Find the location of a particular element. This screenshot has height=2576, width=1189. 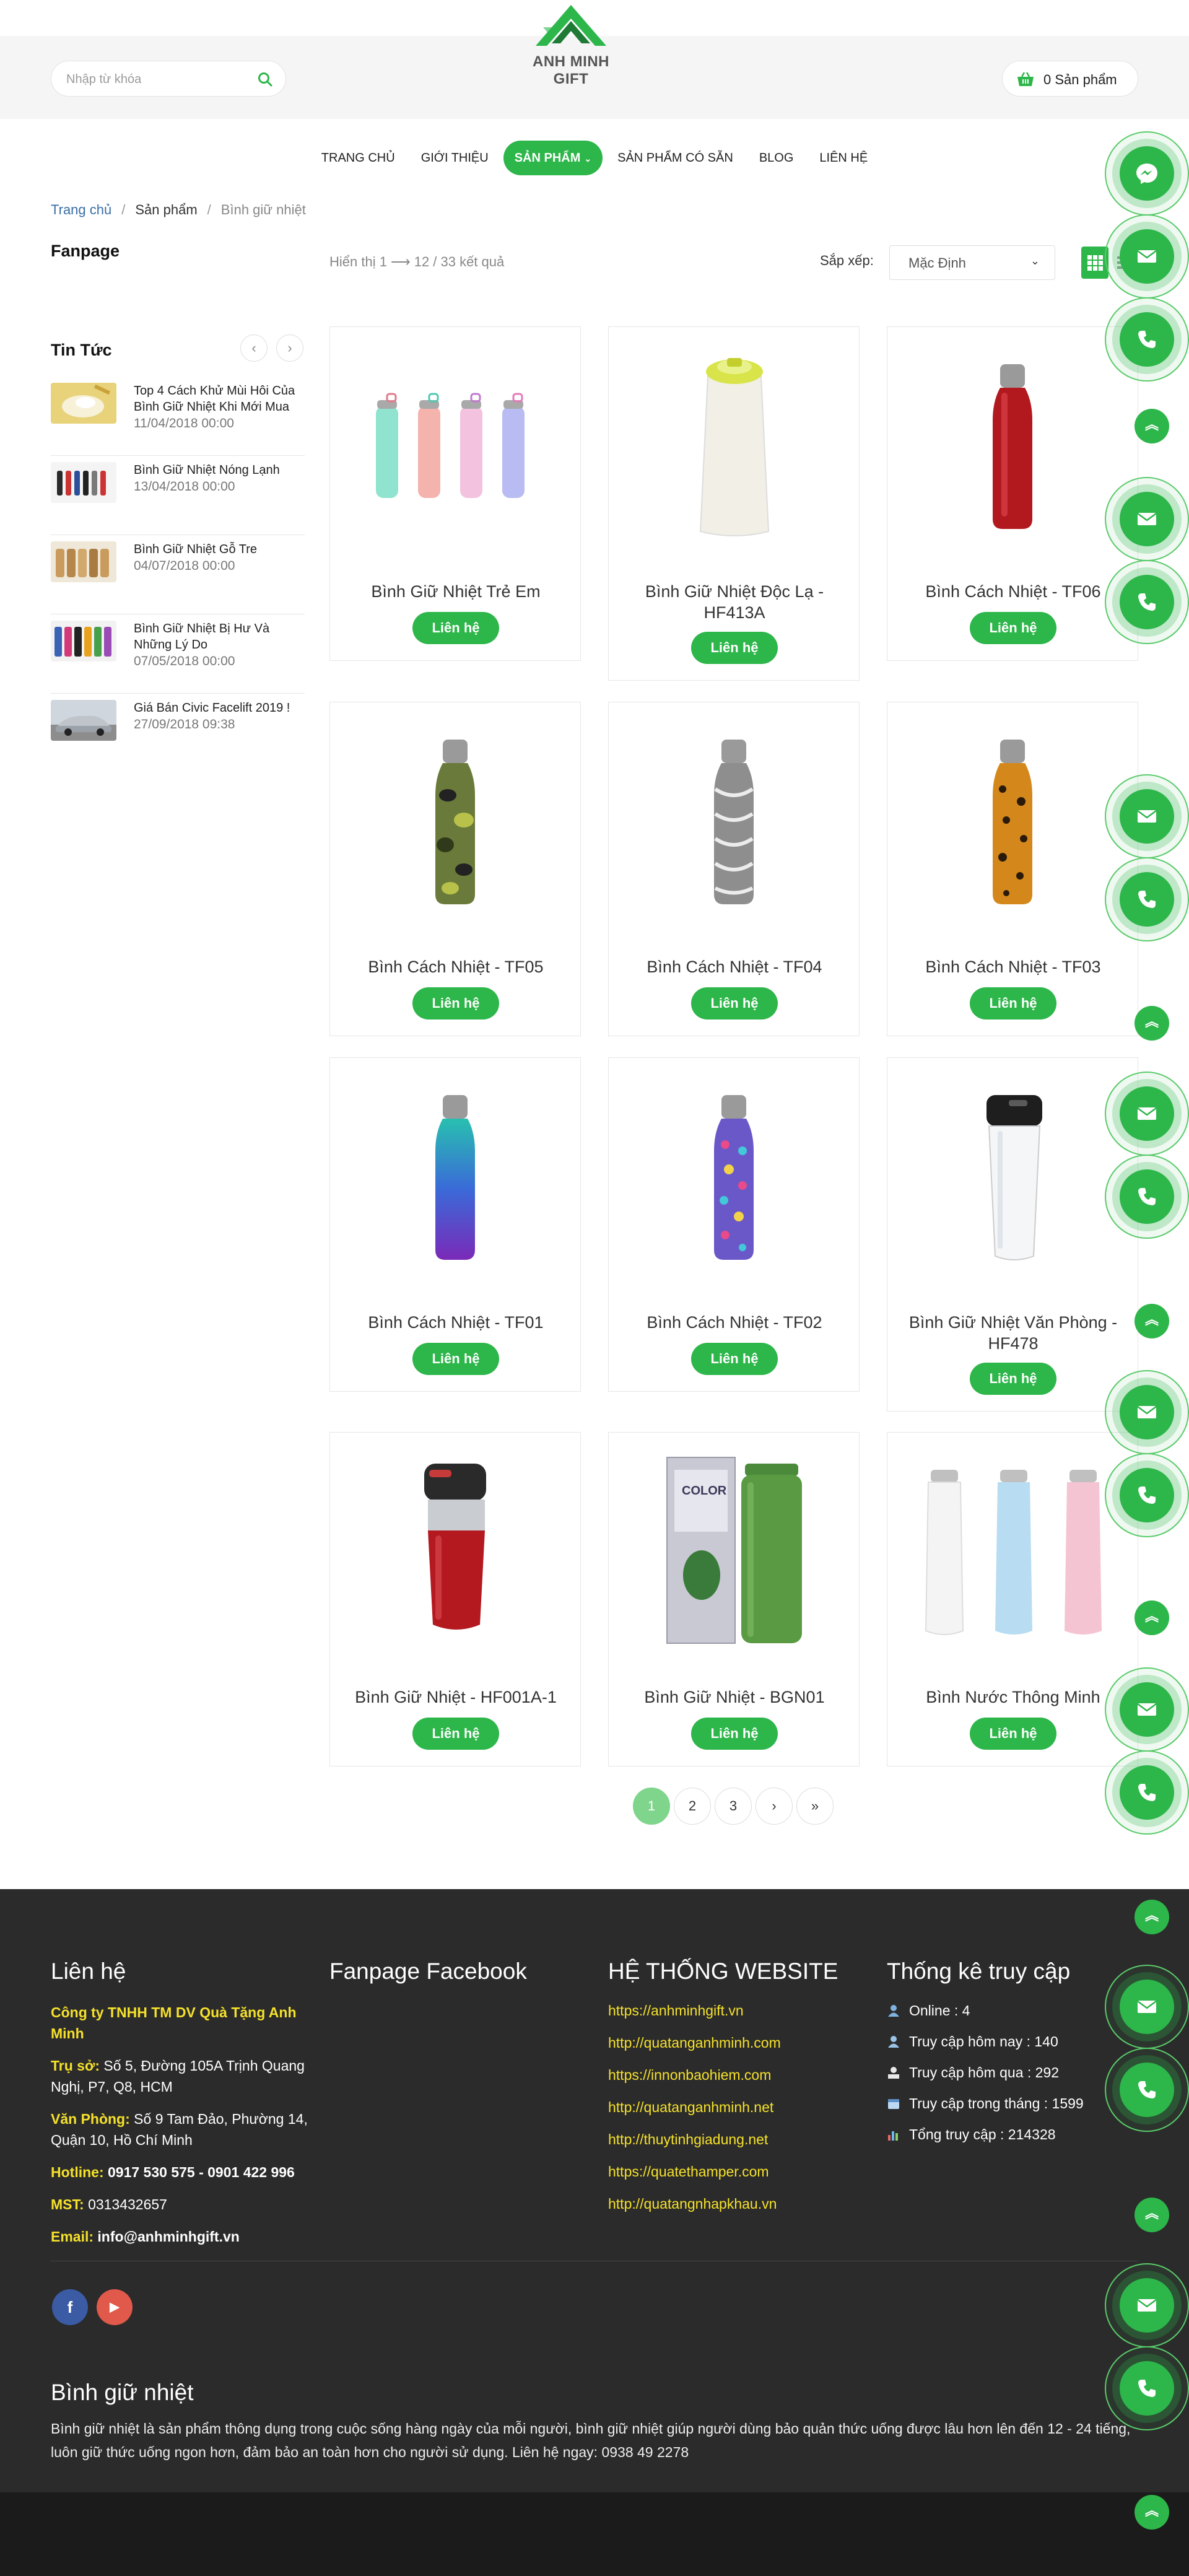

search-icon is located at coordinates (265, 79).